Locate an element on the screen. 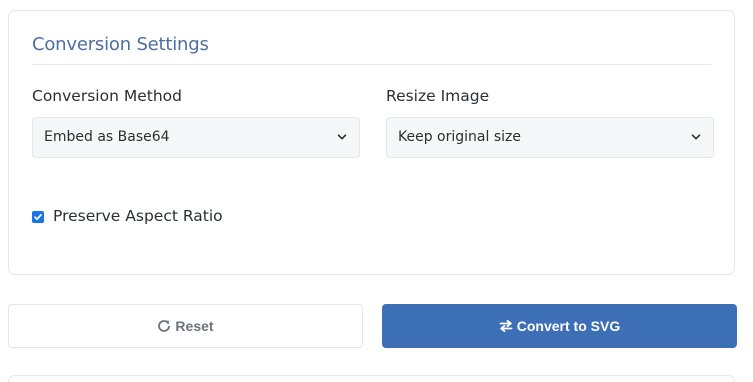  exchange-icon is located at coordinates (506, 326).